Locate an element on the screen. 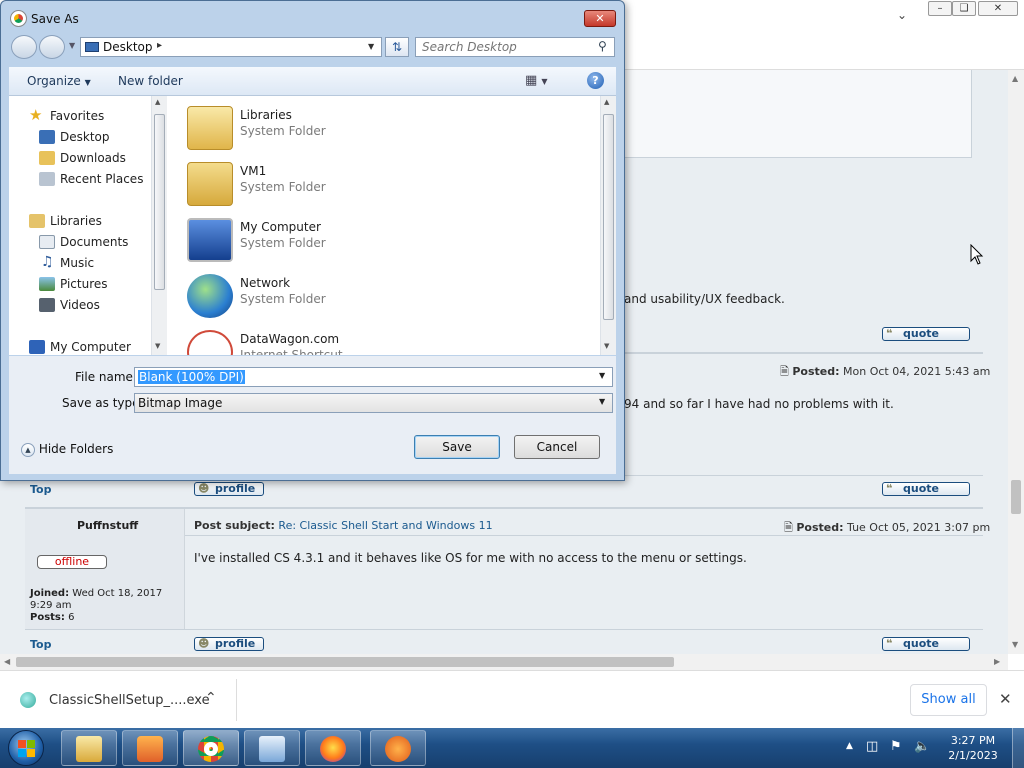 The image size is (1024, 768). taskbar-app is located at coordinates (398, 748).